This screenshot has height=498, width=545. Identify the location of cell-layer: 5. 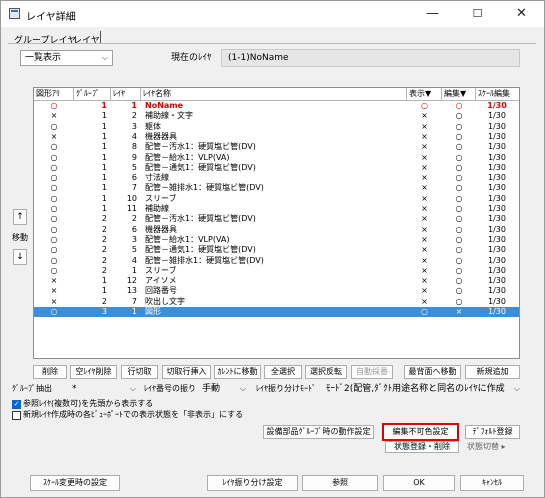
(134, 250).